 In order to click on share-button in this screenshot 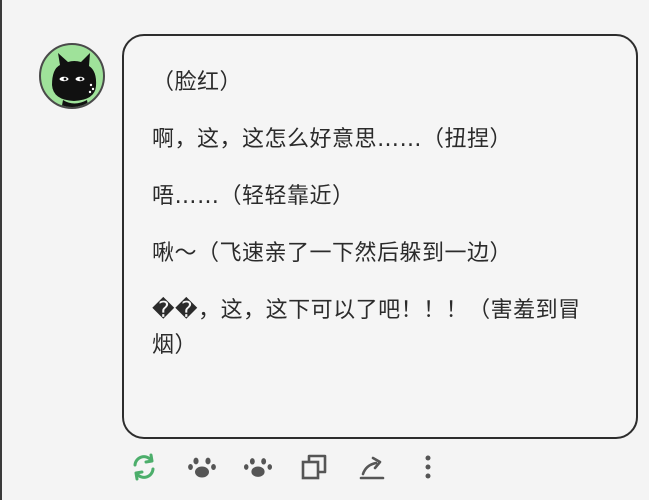, I will do `click(372, 467)`.